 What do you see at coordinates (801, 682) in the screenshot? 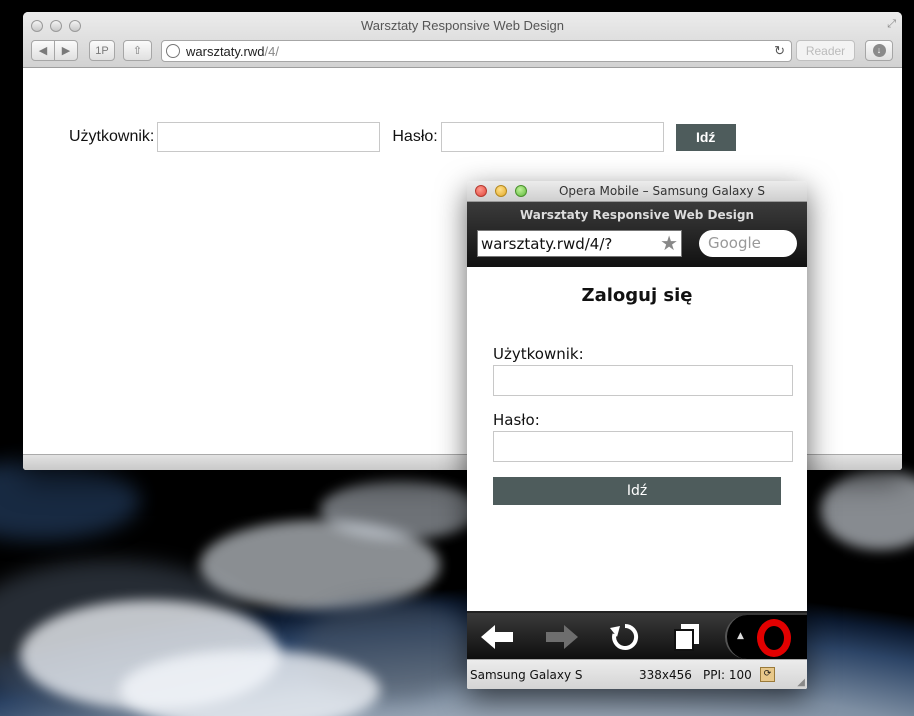
I see `resize-grip-icon: ◢` at bounding box center [801, 682].